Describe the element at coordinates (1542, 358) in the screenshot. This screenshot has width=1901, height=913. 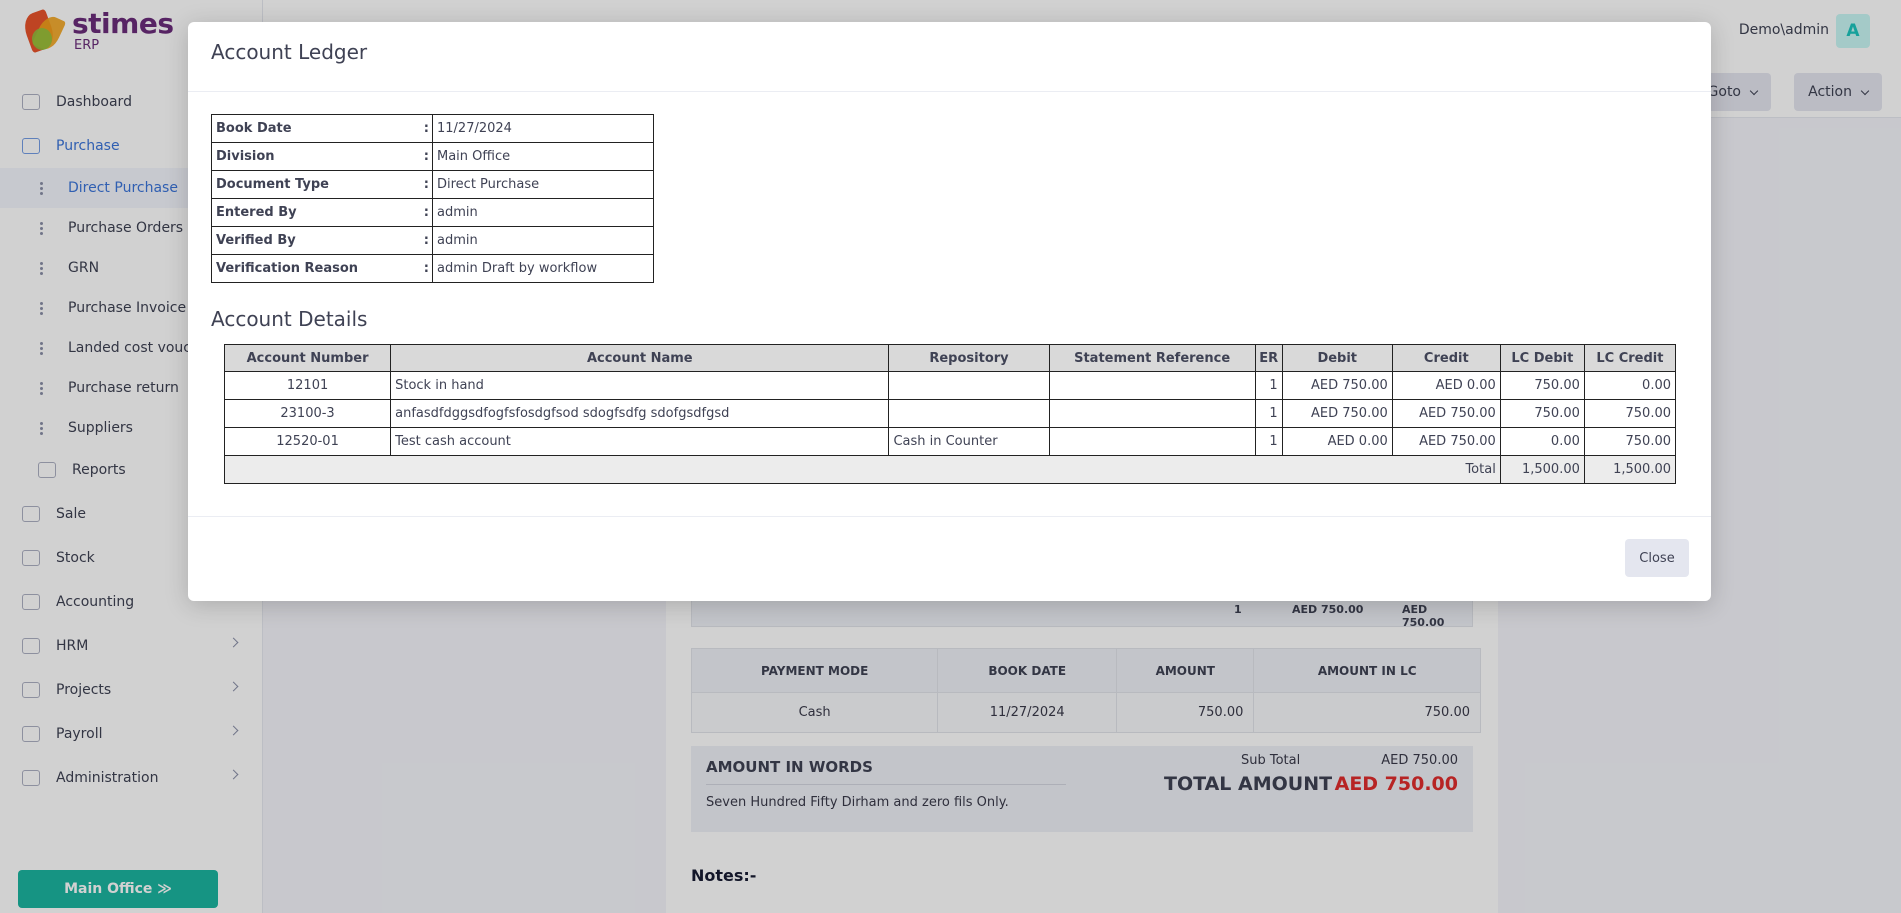
I see `column-header: LC Debit` at that location.